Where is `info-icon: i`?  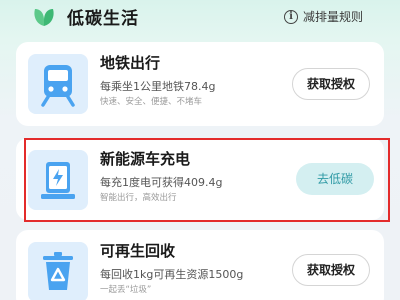 info-icon: i is located at coordinates (291, 16).